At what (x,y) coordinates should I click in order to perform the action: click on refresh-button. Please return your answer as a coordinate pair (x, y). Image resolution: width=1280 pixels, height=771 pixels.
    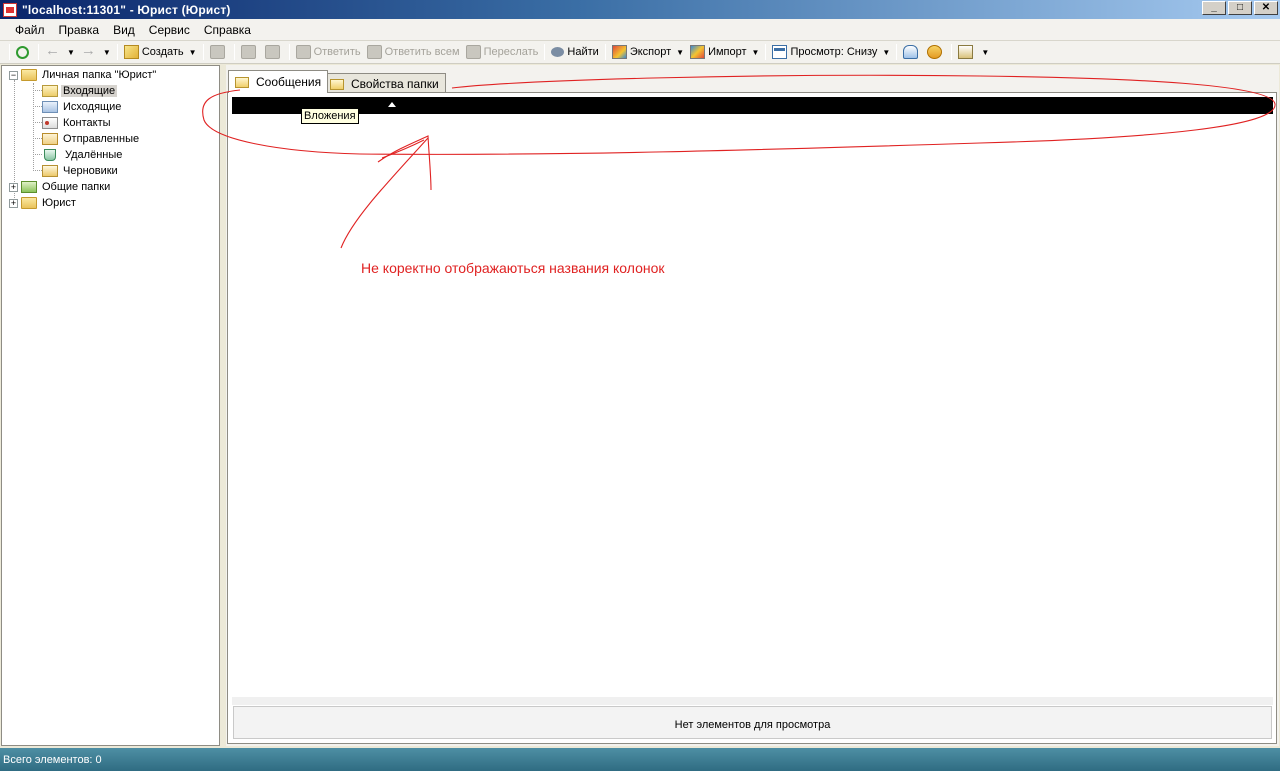
    Looking at the image, I should click on (24, 52).